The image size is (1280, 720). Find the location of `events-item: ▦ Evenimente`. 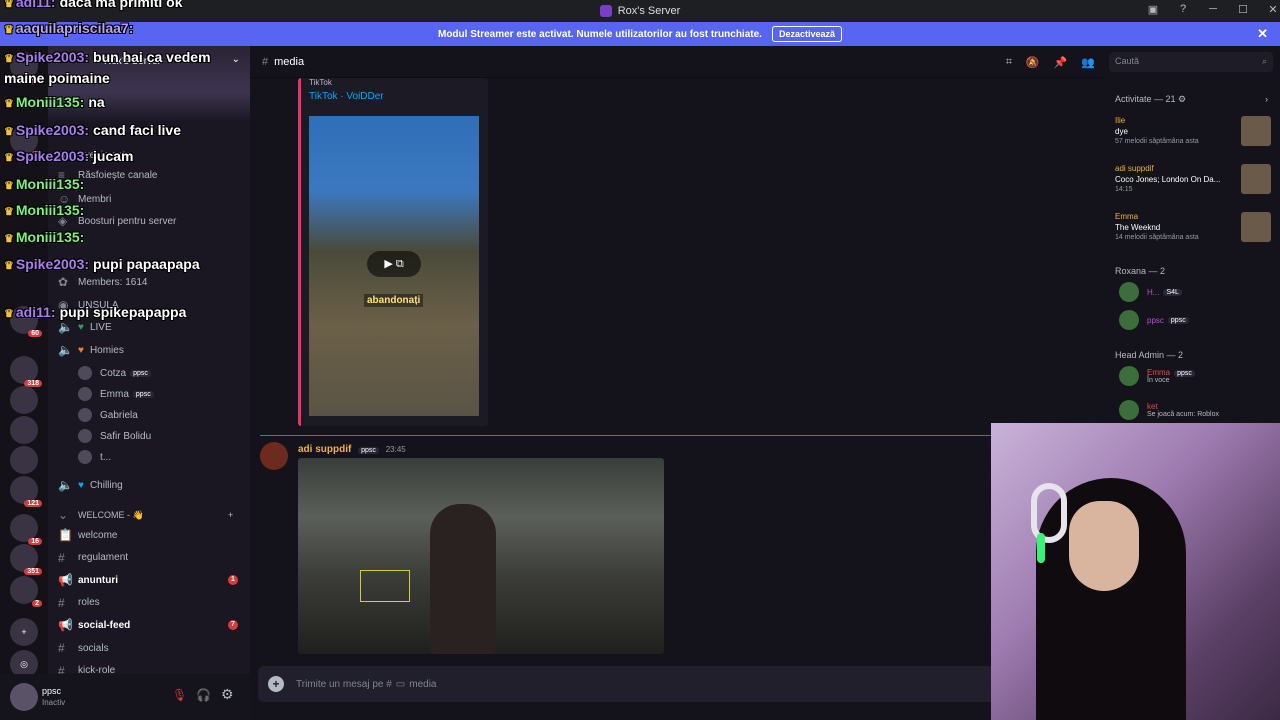

events-item: ▦ Evenimente is located at coordinates (94, 155).